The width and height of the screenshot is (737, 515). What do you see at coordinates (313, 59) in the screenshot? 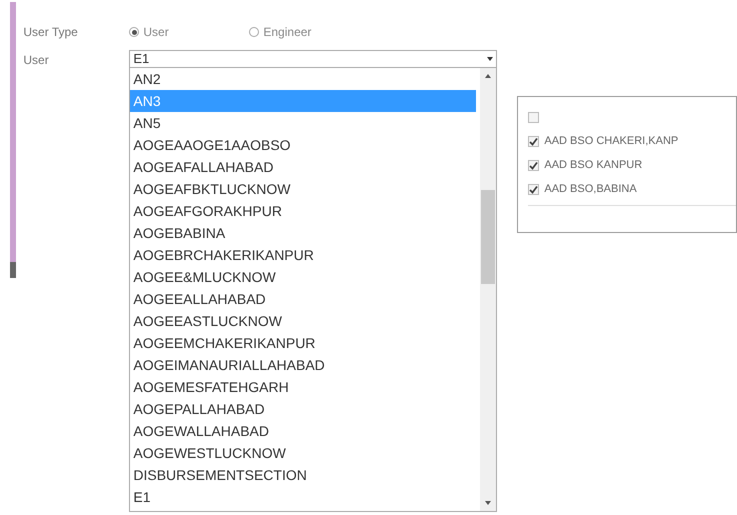
I see `user-select: E1` at bounding box center [313, 59].